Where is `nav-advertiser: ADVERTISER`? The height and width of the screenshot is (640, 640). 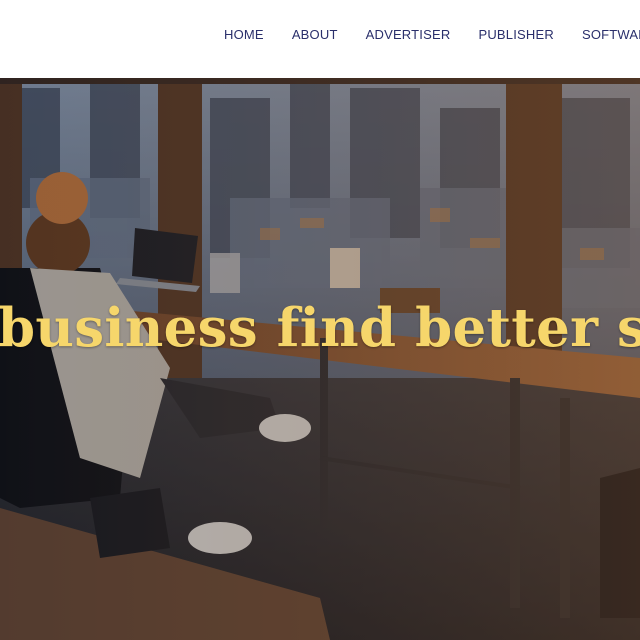 nav-advertiser: ADVERTISER is located at coordinates (408, 35).